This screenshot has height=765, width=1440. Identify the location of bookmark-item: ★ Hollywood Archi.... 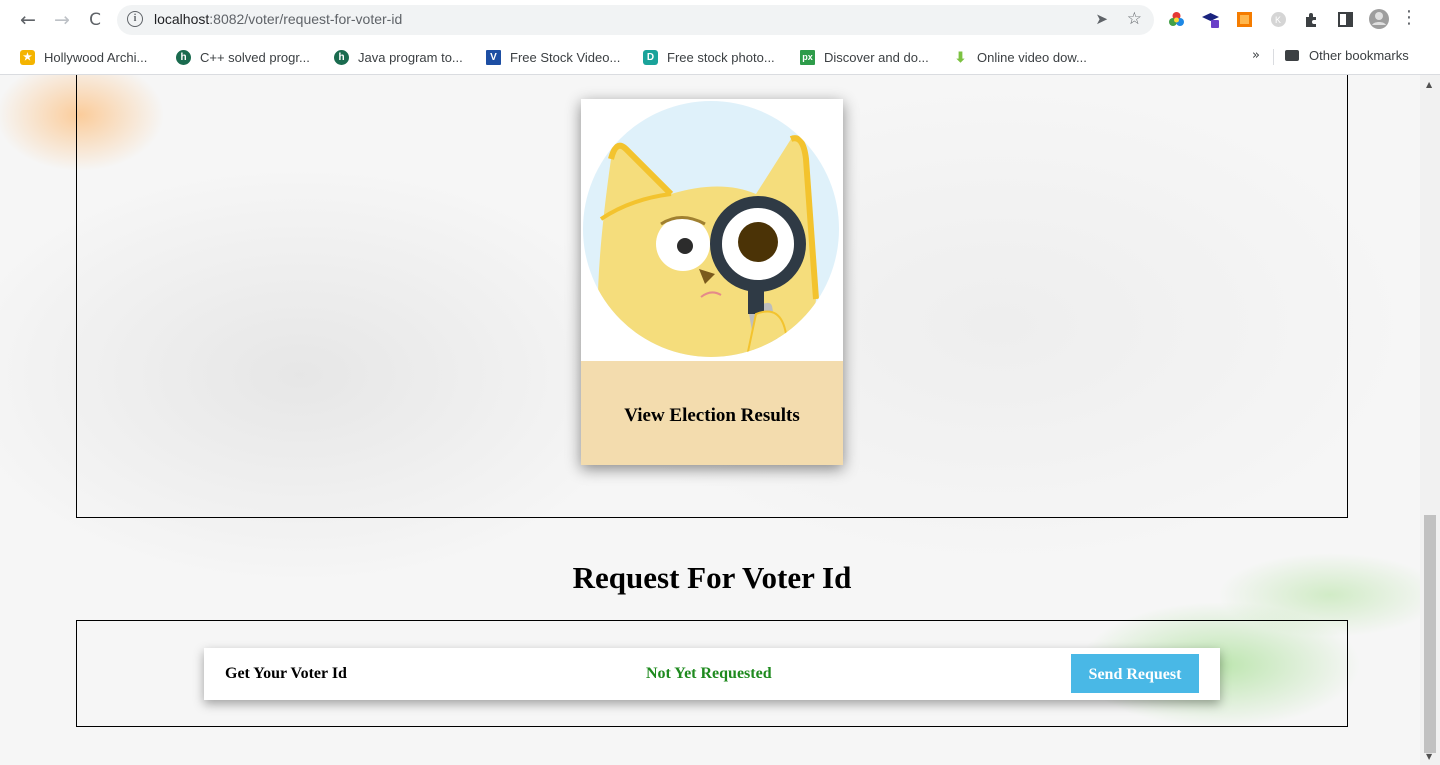
(83, 57).